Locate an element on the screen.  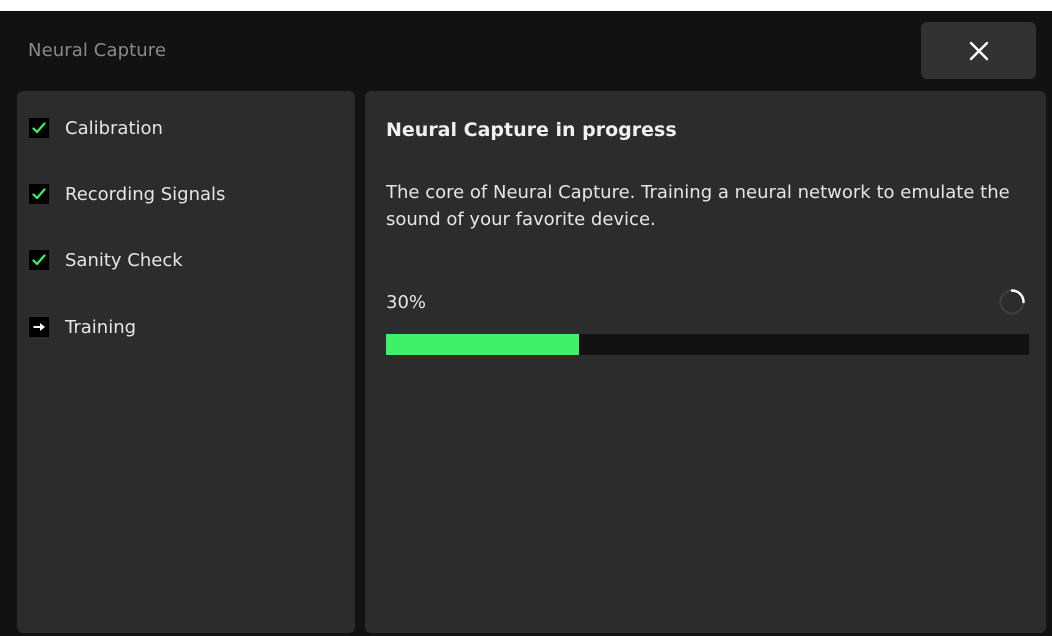
step-label: Calibration is located at coordinates (114, 128).